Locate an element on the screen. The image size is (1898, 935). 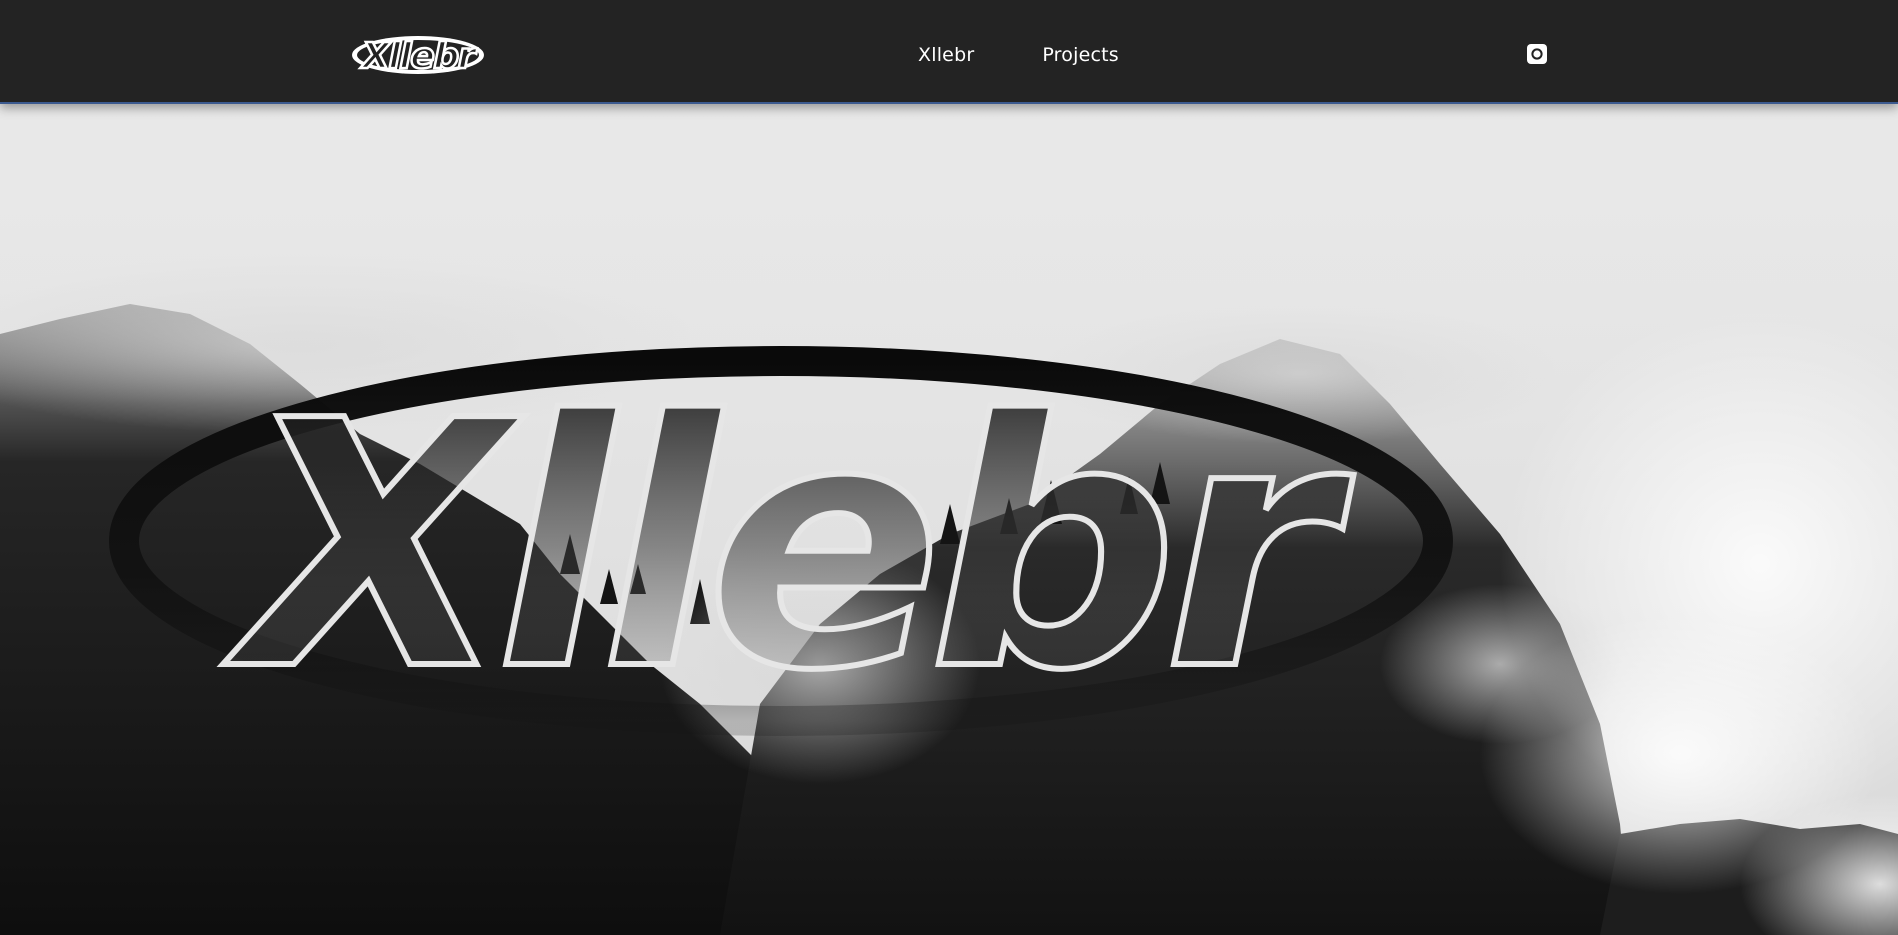
xllebr-logo: Xllebr is located at coordinates (418, 55).